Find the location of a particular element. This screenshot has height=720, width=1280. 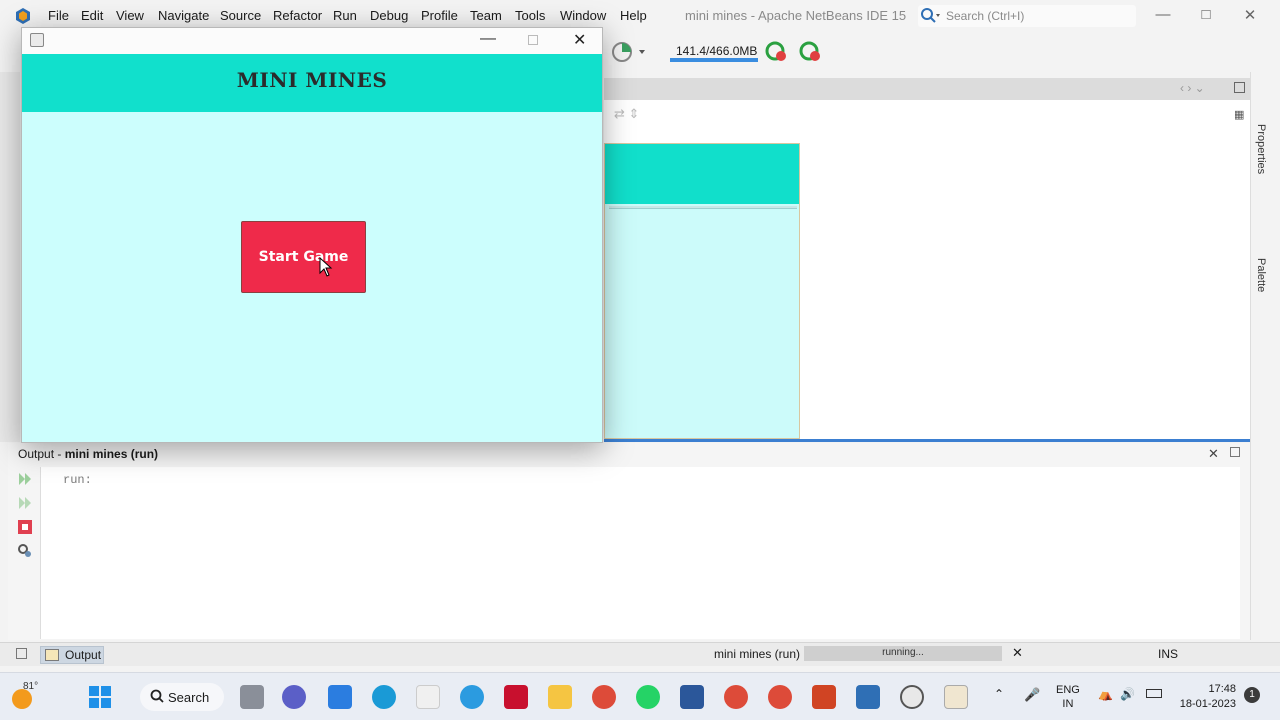

word-icon is located at coordinates (692, 697).